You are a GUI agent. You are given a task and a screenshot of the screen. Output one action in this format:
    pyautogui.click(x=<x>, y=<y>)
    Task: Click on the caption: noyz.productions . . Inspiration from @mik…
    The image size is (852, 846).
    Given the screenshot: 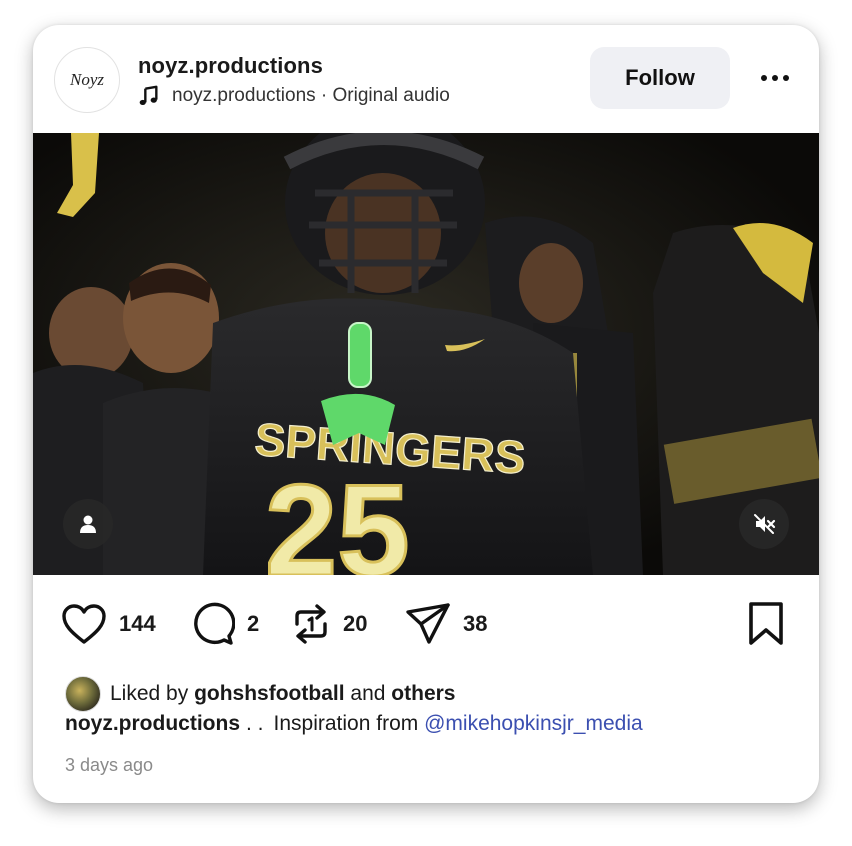 What is the action you would take?
    pyautogui.click(x=354, y=724)
    